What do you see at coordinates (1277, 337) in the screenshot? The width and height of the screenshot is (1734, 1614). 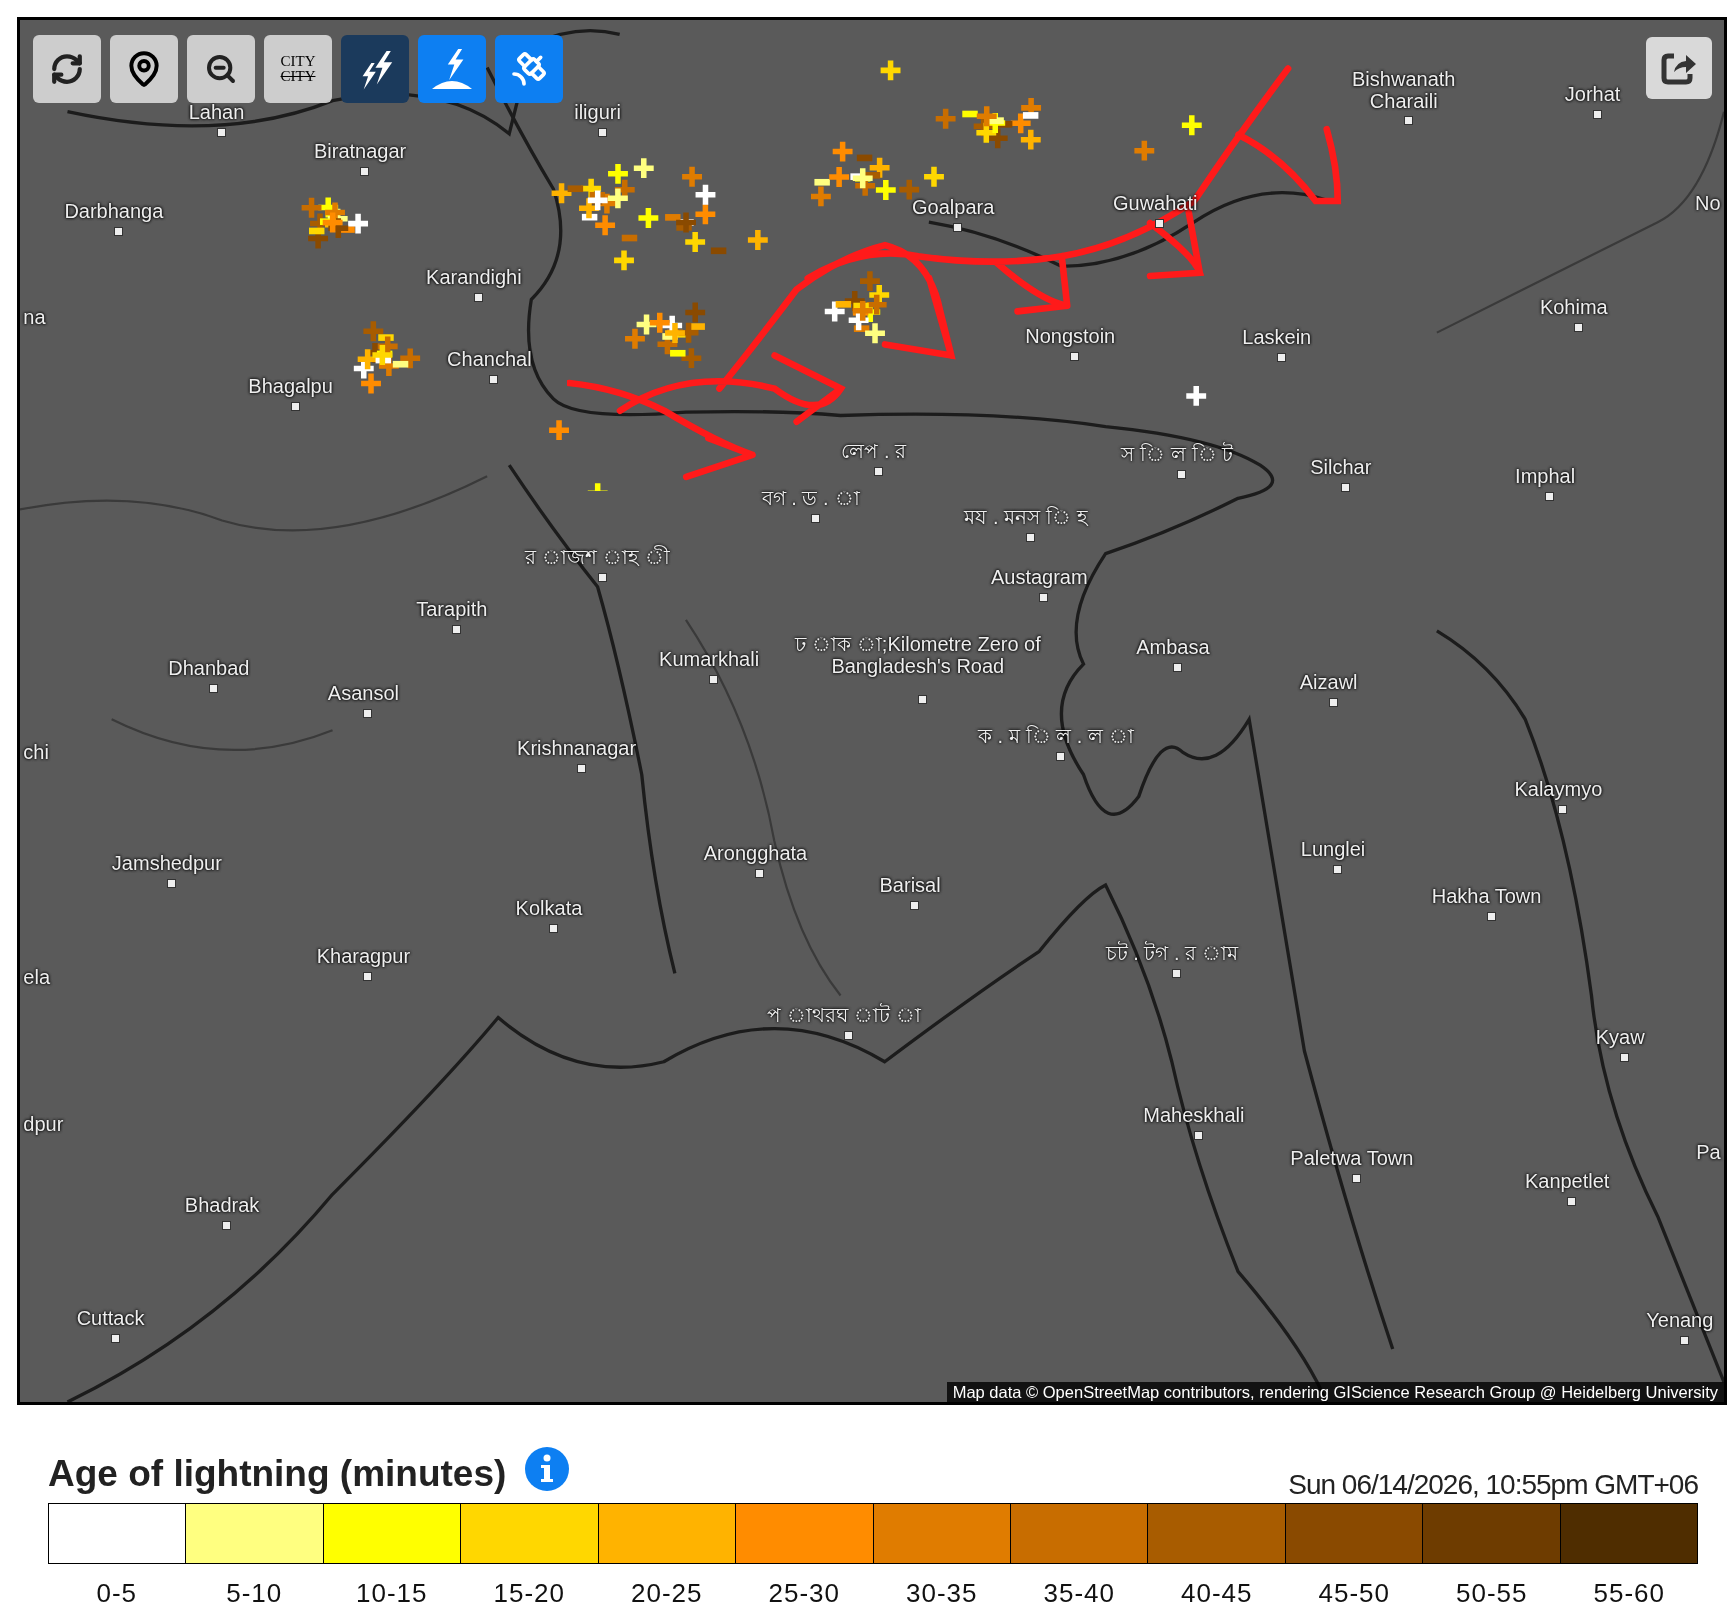 I see `place-label: Laskein` at bounding box center [1277, 337].